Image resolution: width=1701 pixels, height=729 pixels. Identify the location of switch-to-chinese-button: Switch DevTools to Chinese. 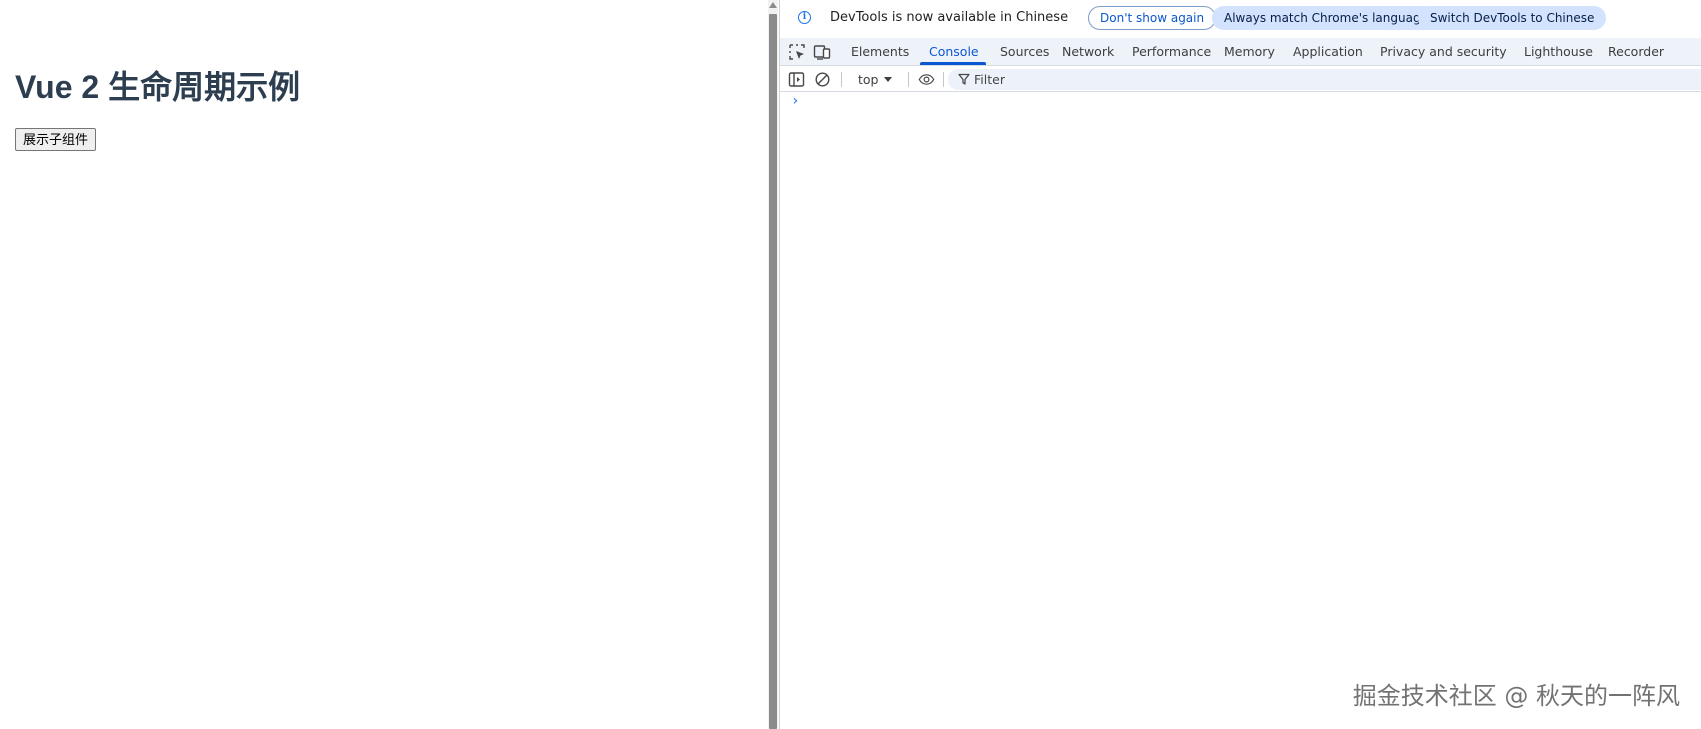
(1512, 18).